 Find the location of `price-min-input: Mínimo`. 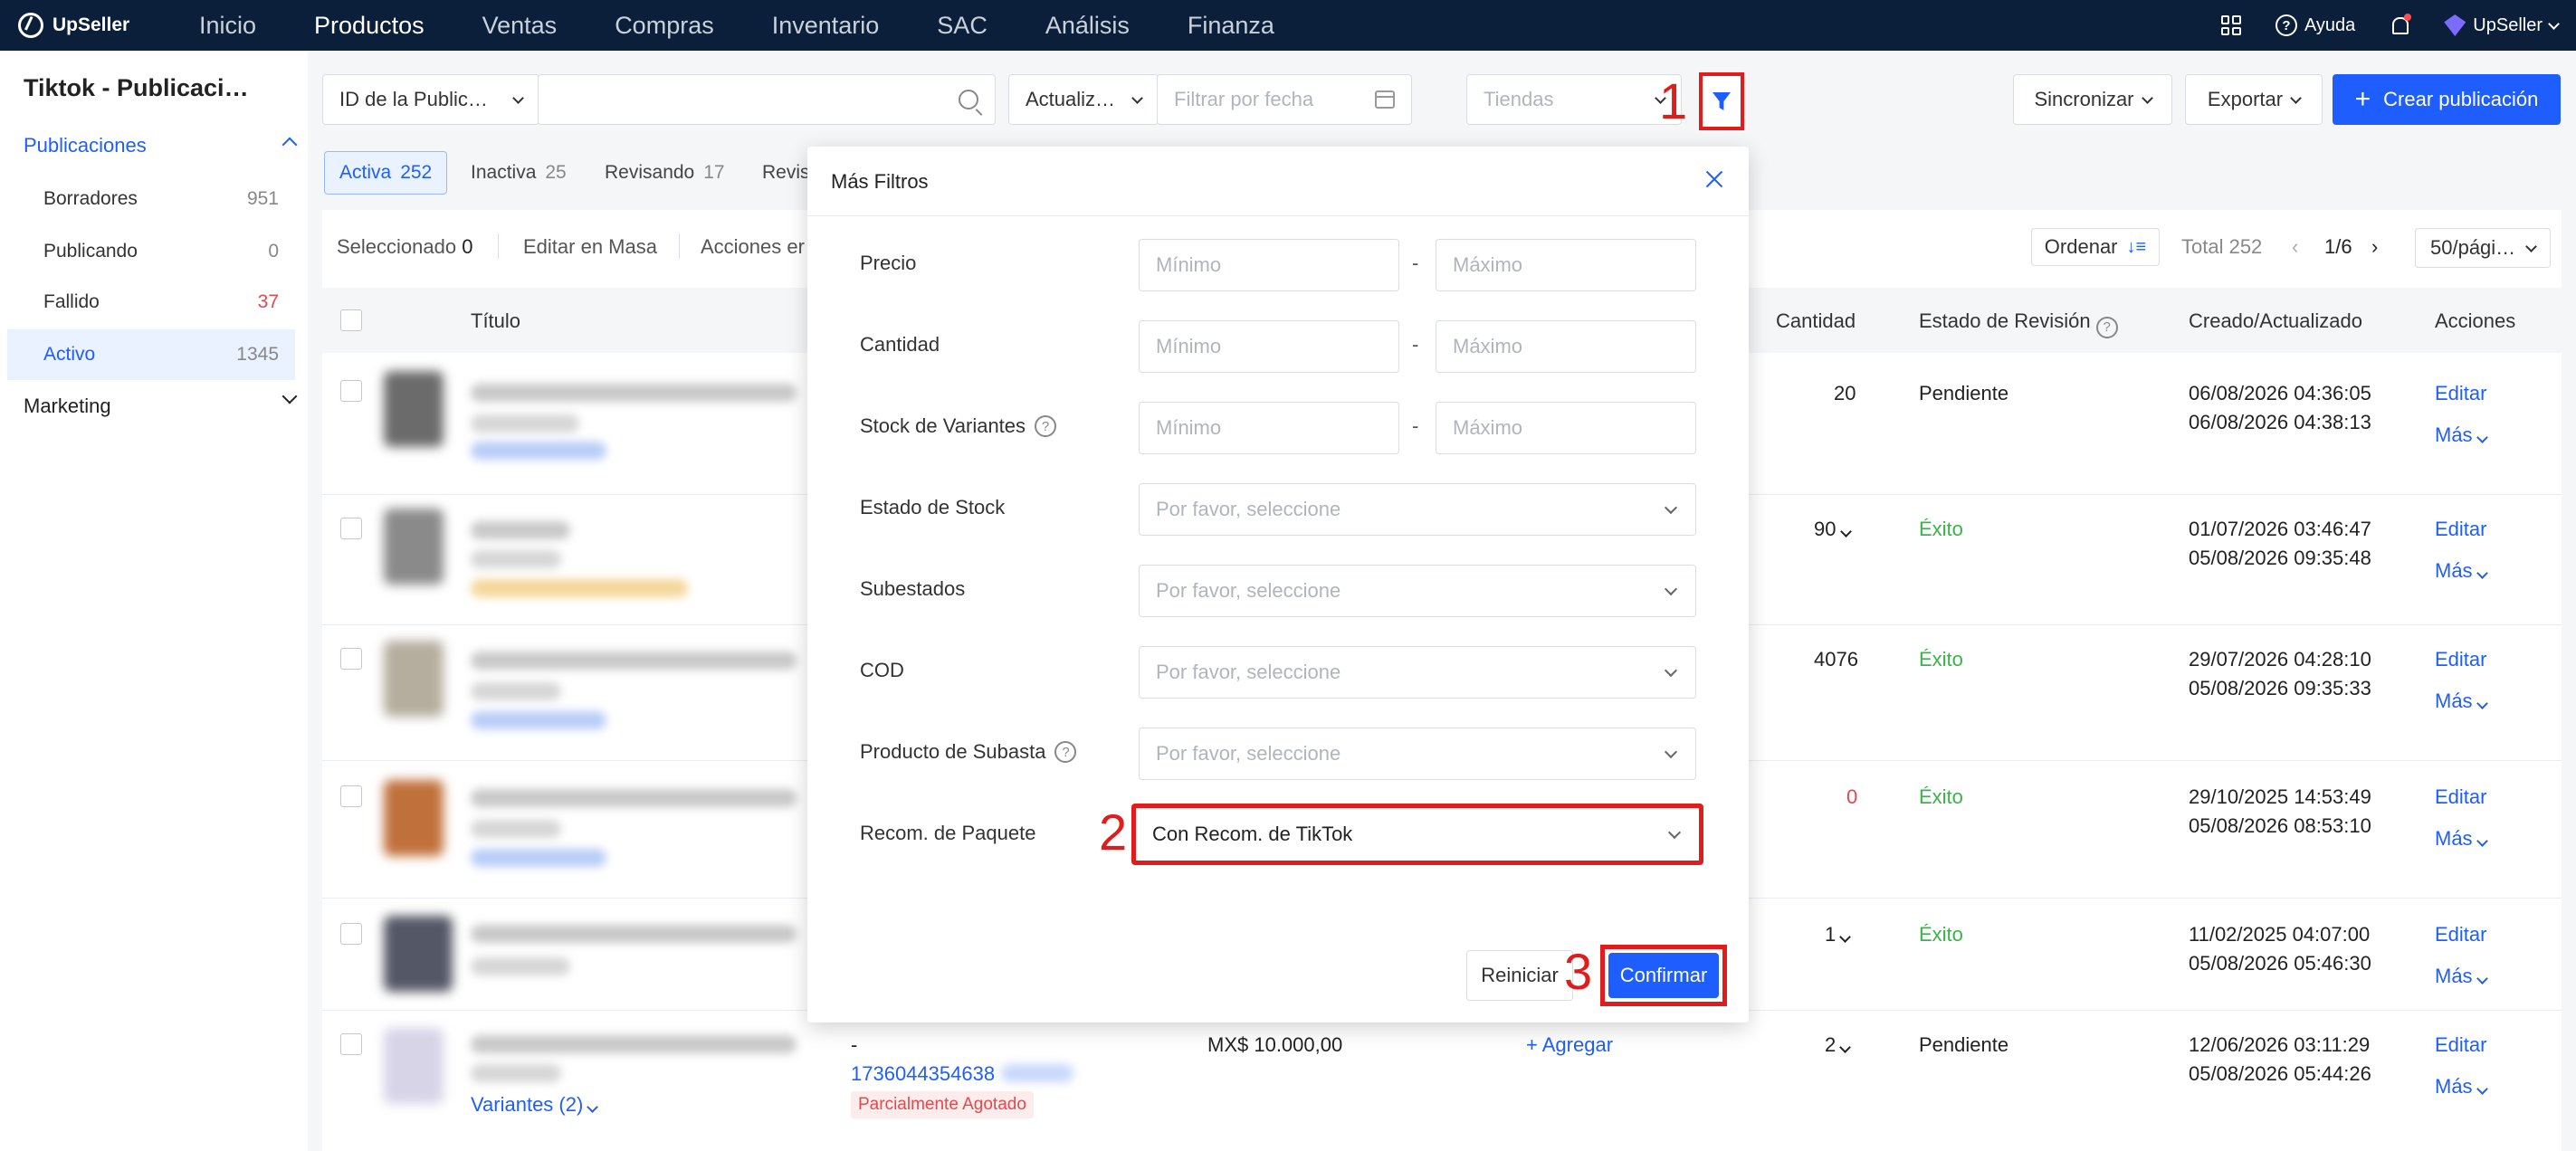

price-min-input: Mínimo is located at coordinates (1269, 265).